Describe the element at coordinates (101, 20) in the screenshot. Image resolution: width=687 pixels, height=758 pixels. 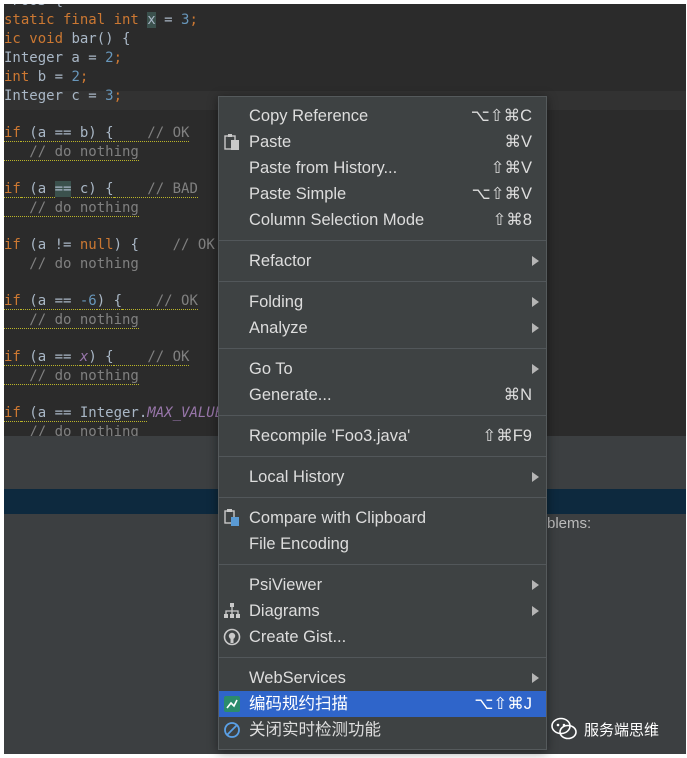
I see `code-line: static final int x = 3;` at that location.